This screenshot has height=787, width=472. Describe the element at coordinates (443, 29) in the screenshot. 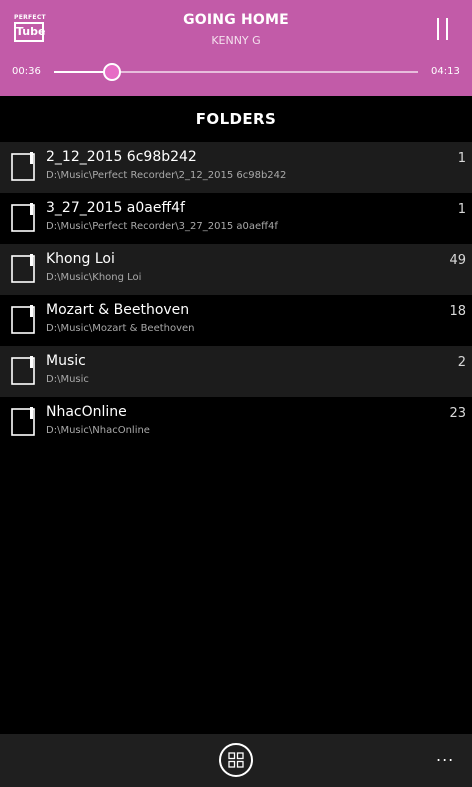

I see `pause-button` at that location.